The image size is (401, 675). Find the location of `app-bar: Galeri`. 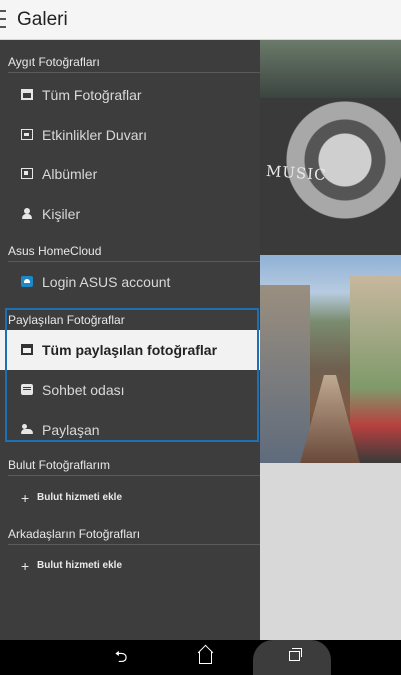

app-bar: Galeri is located at coordinates (200, 20).